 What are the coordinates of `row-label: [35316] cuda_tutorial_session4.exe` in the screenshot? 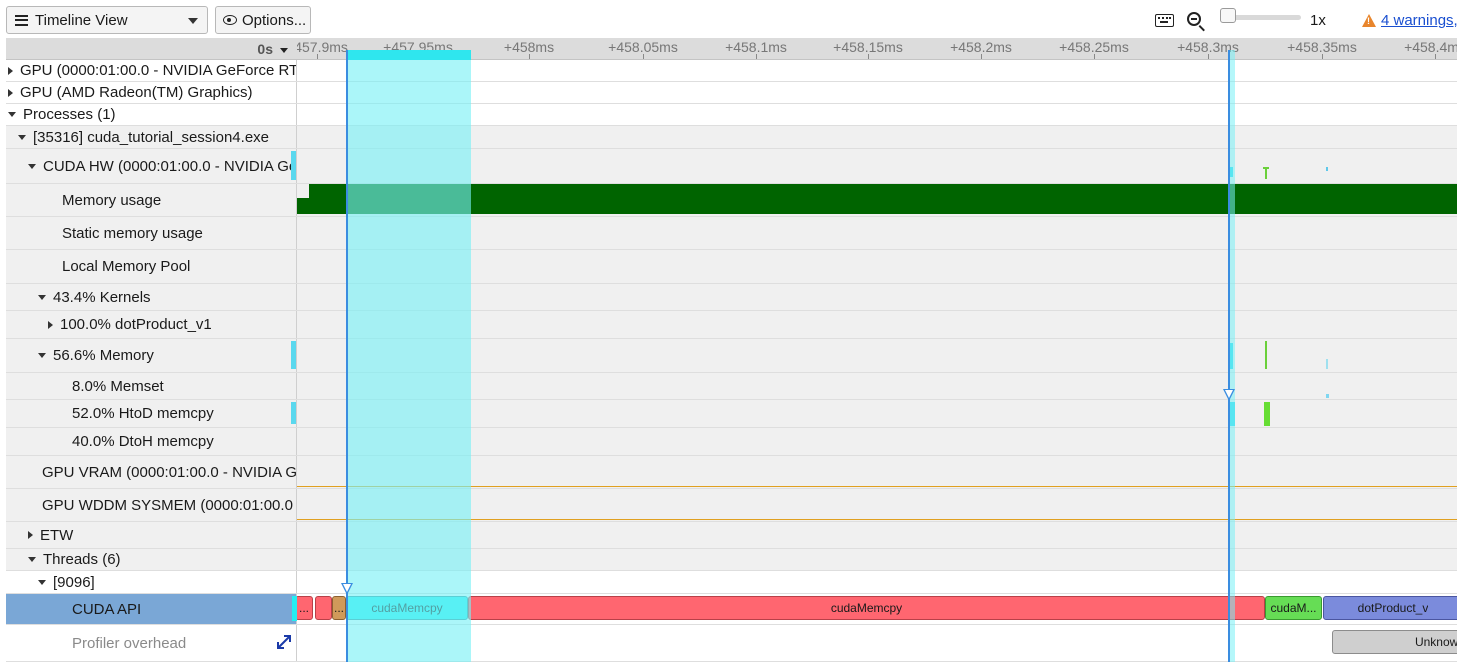 It's located at (151, 137).